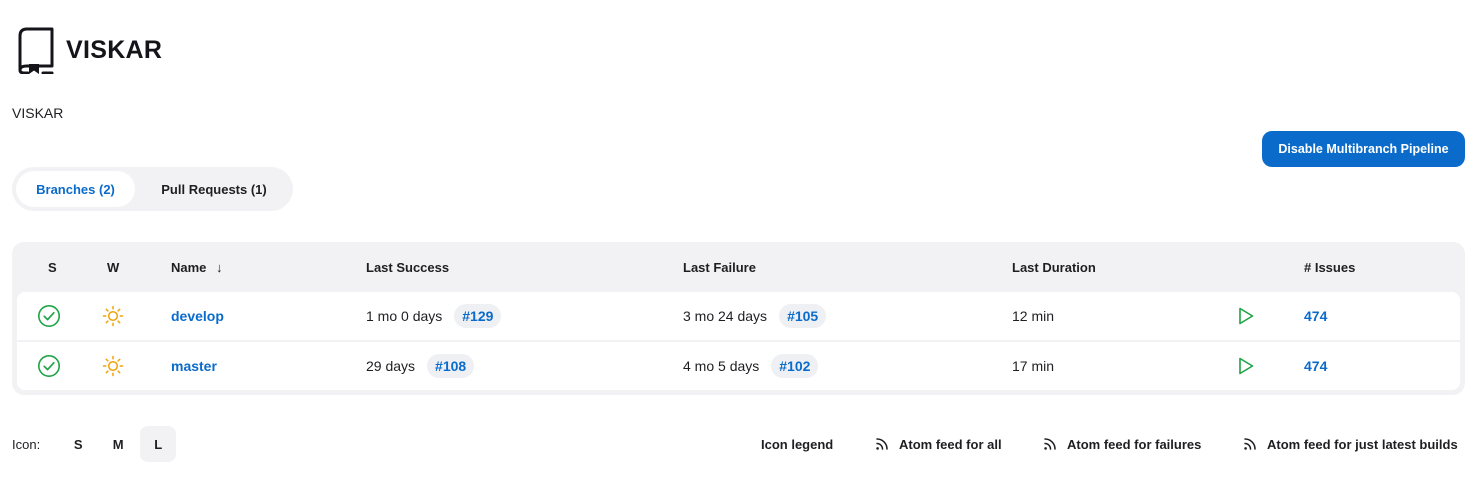  I want to click on branch-link: master, so click(194, 366).